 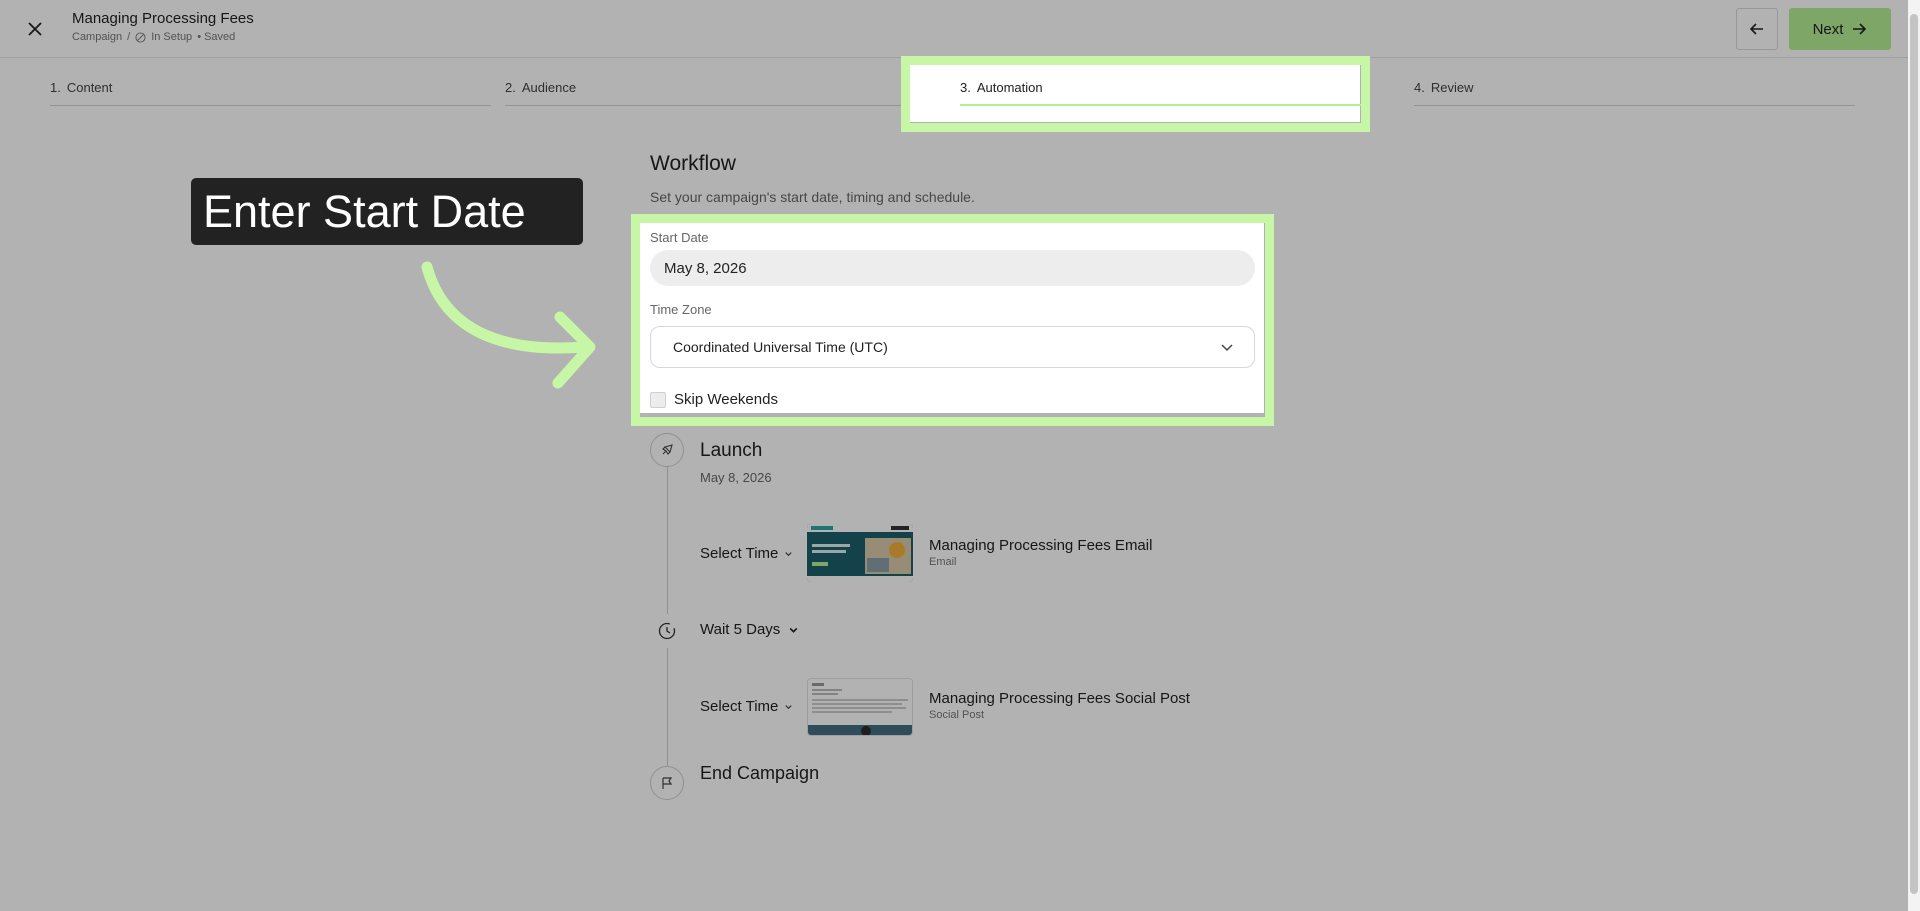 I want to click on step-label: Review, so click(x=1452, y=87).